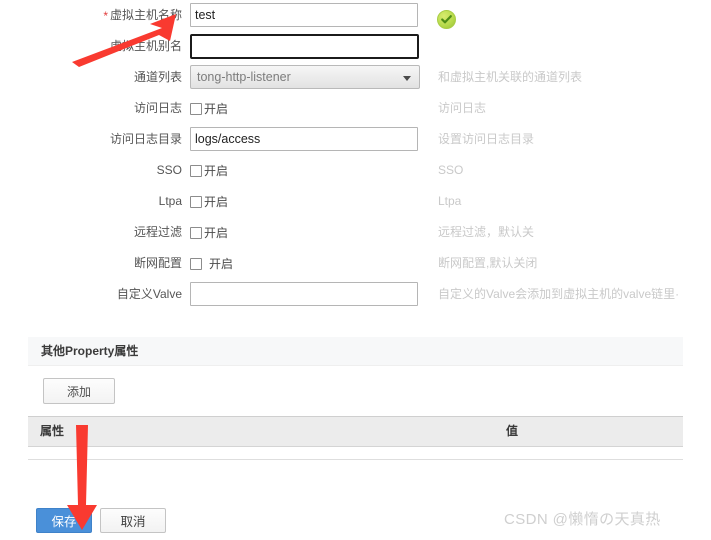 This screenshot has height=540, width=711. What do you see at coordinates (355, 263) in the screenshot?
I see `form-row-offline-config: 断网配置 开启 断网配置,默认关闭` at bounding box center [355, 263].